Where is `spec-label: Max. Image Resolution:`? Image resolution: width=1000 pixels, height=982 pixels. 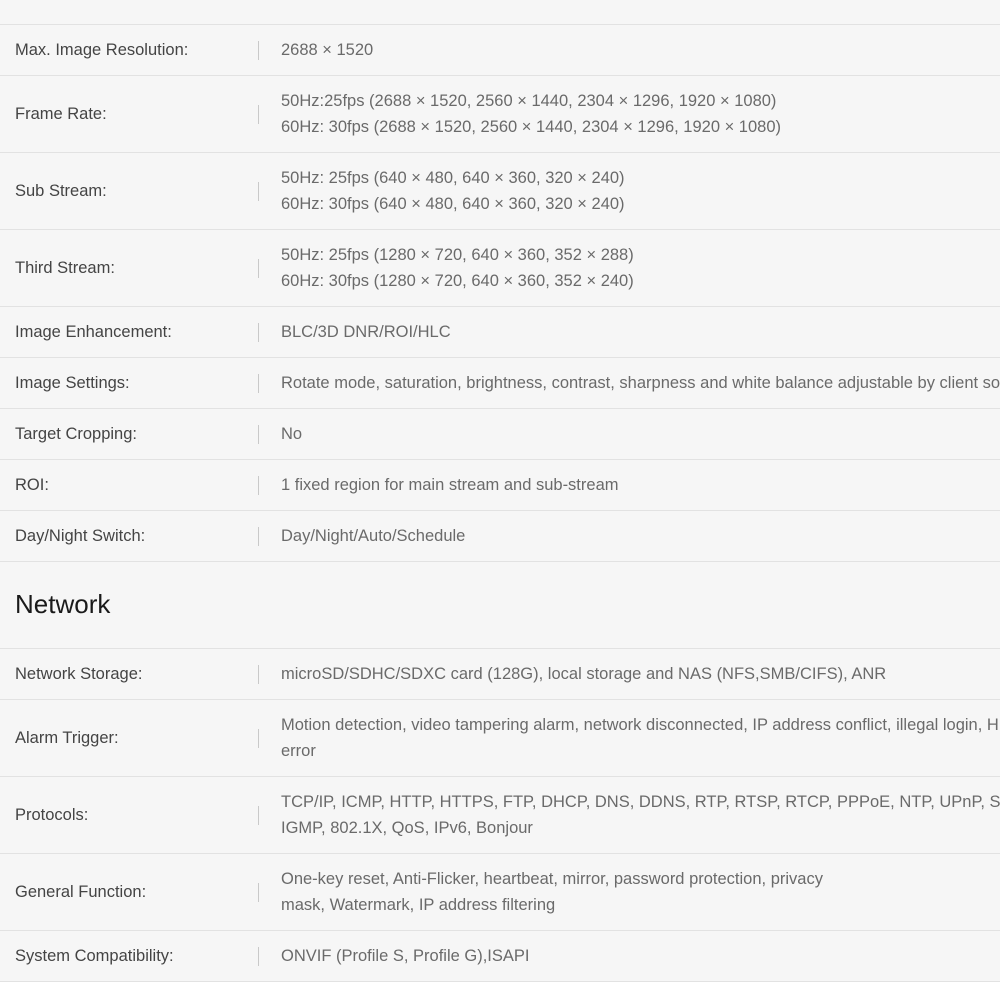 spec-label: Max. Image Resolution: is located at coordinates (102, 50).